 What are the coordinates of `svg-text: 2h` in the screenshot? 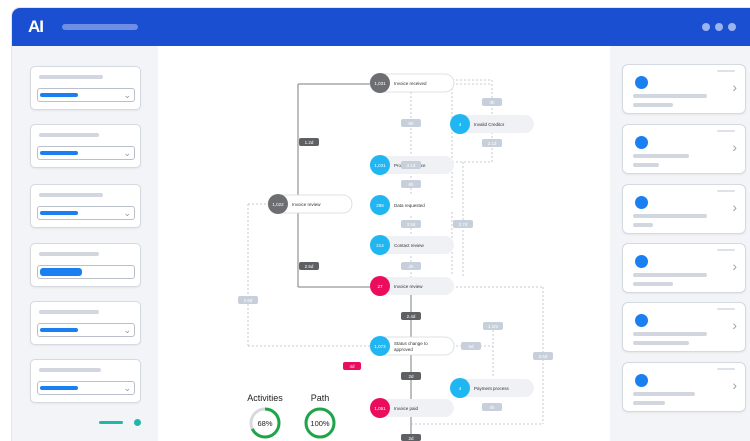 It's located at (411, 266).